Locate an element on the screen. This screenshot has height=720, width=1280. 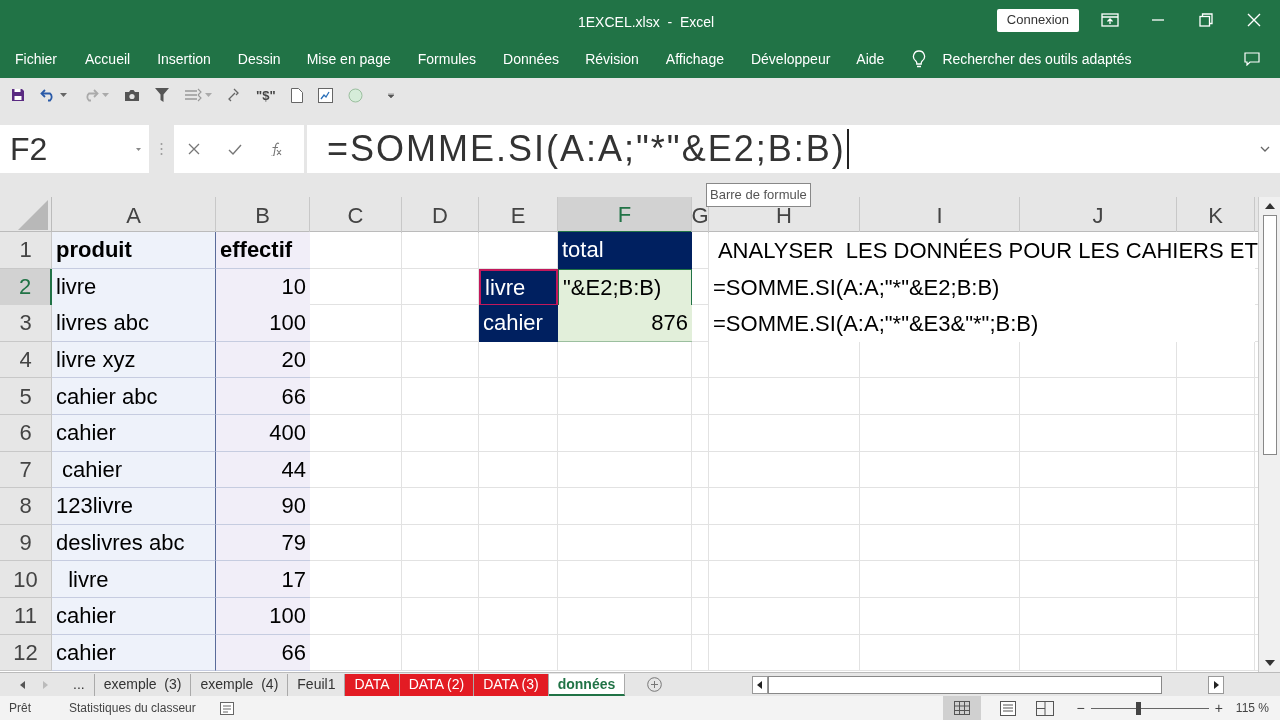
row-header: 2 is located at coordinates (26, 287).